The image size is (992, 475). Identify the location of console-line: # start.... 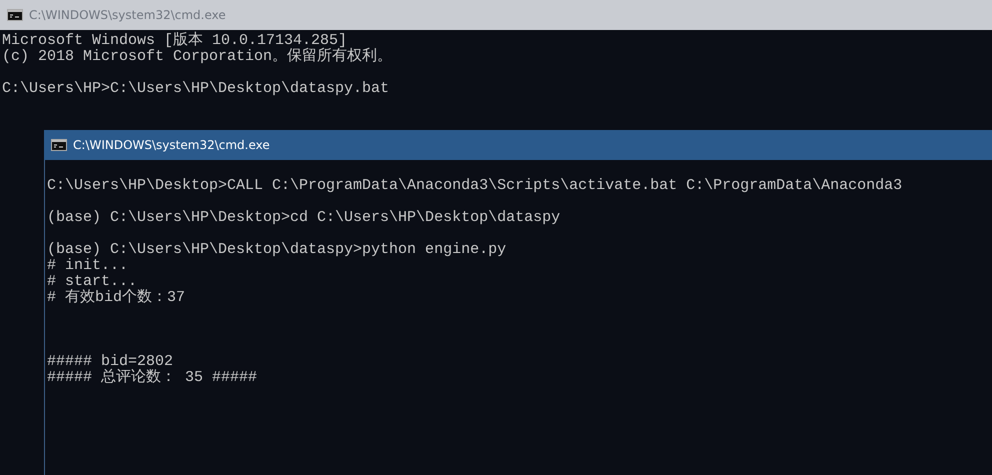
(92, 281).